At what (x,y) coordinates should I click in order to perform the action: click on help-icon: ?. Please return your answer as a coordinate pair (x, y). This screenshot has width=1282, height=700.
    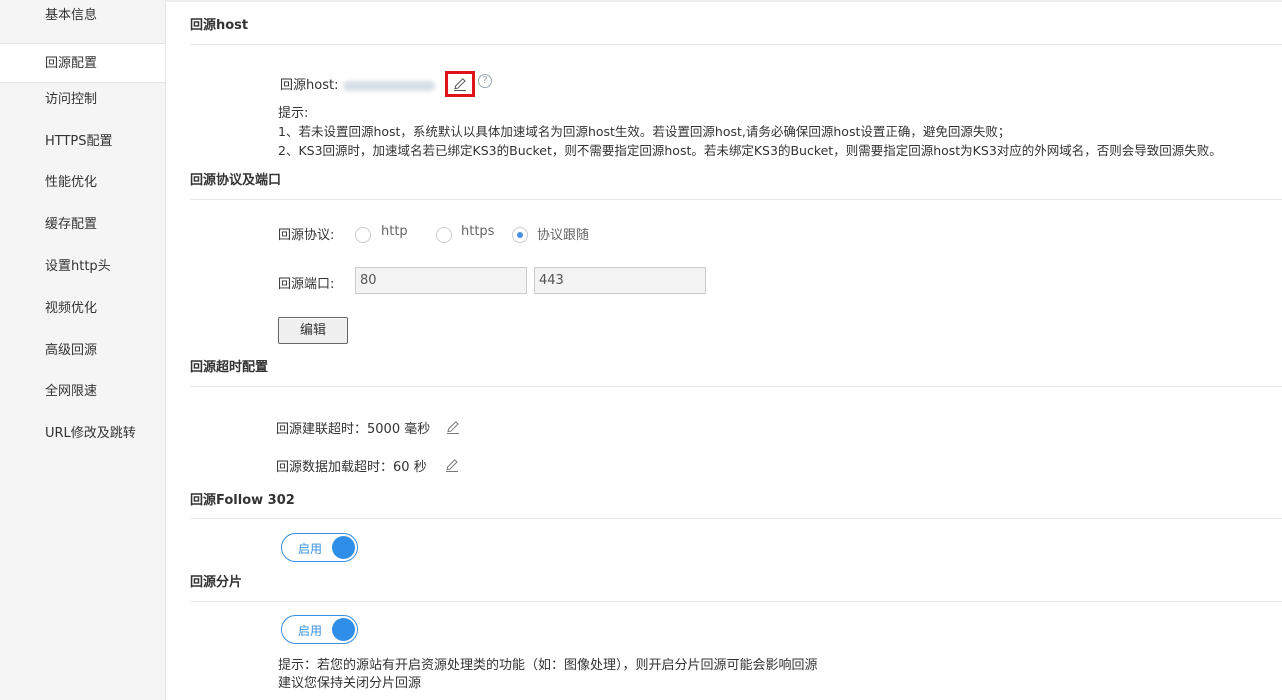
    Looking at the image, I should click on (485, 81).